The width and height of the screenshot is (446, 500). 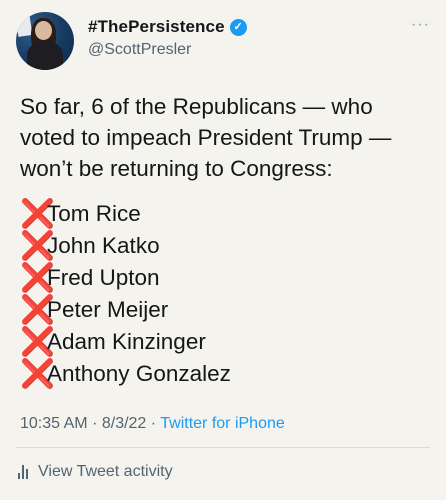 What do you see at coordinates (105, 472) in the screenshot?
I see `view-tweet-activity-label: View Tweet activity` at bounding box center [105, 472].